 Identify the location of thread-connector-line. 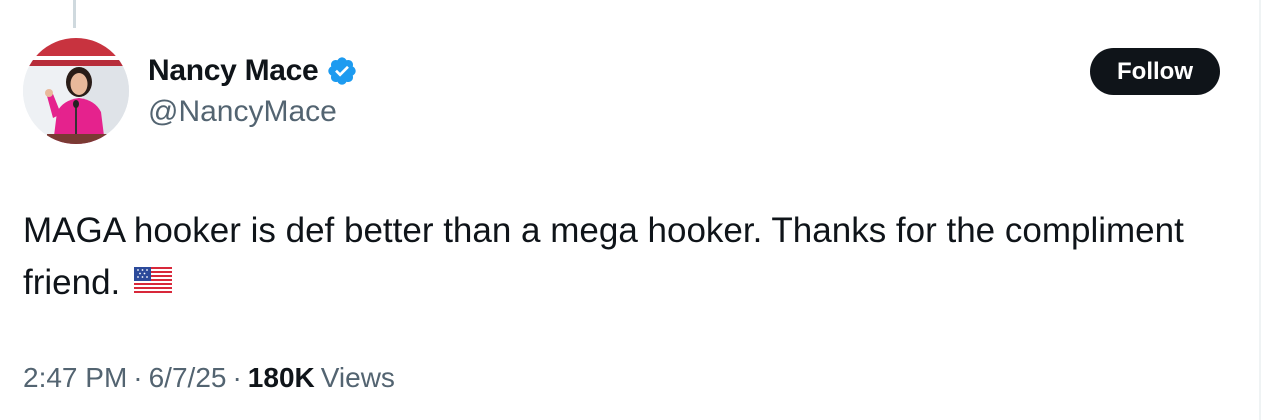
(74, 14).